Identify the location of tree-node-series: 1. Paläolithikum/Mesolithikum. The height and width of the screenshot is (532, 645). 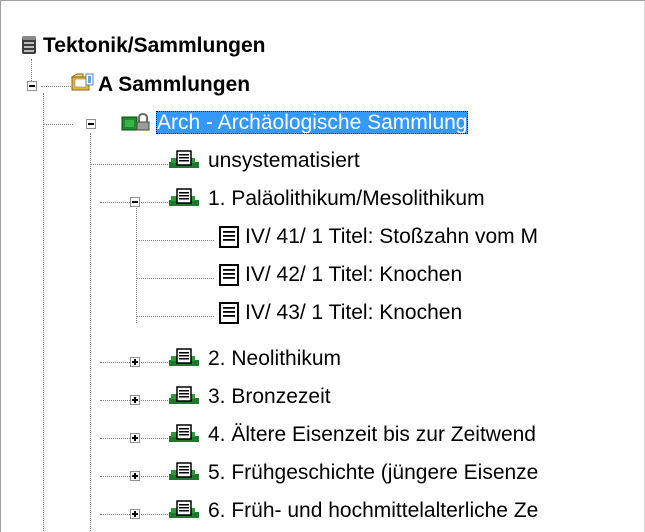
(346, 199).